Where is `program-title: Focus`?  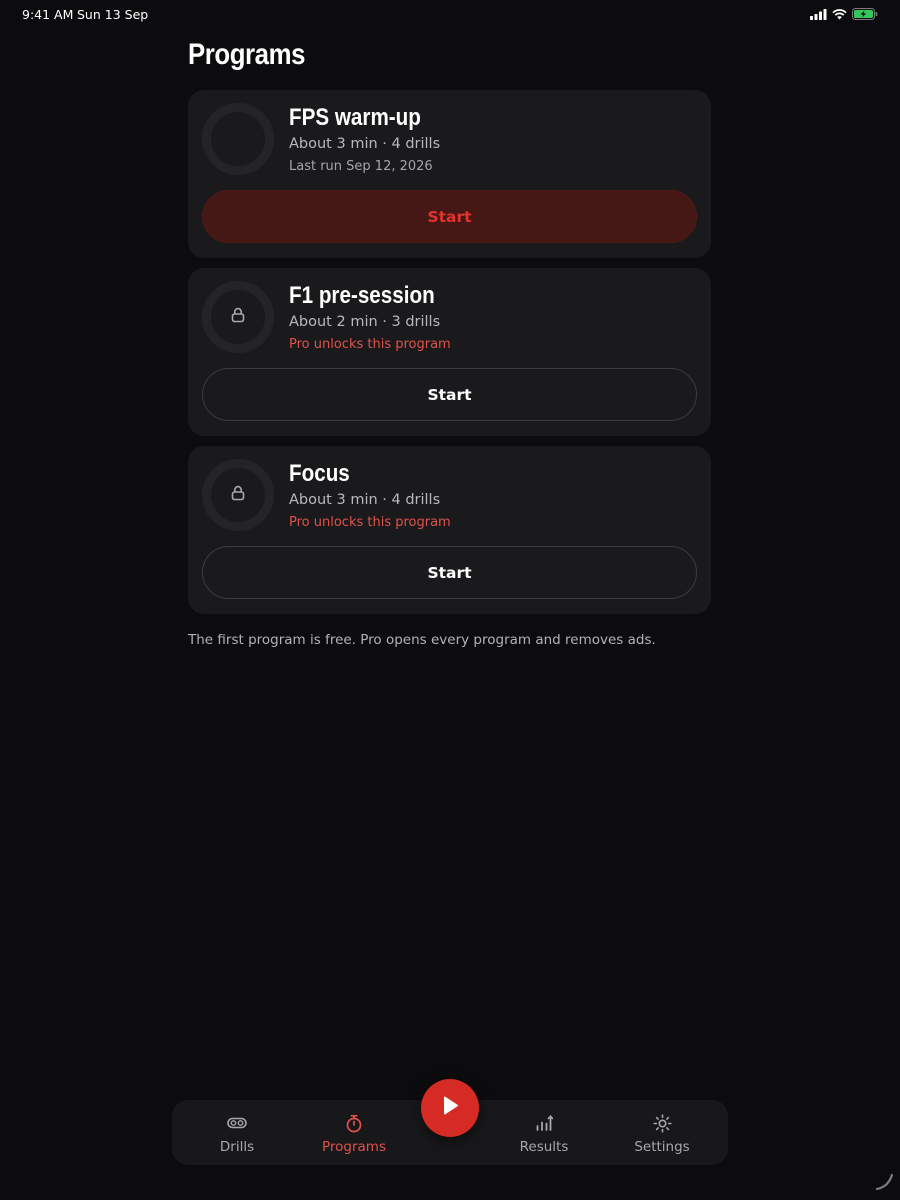 program-title: Focus is located at coordinates (319, 473).